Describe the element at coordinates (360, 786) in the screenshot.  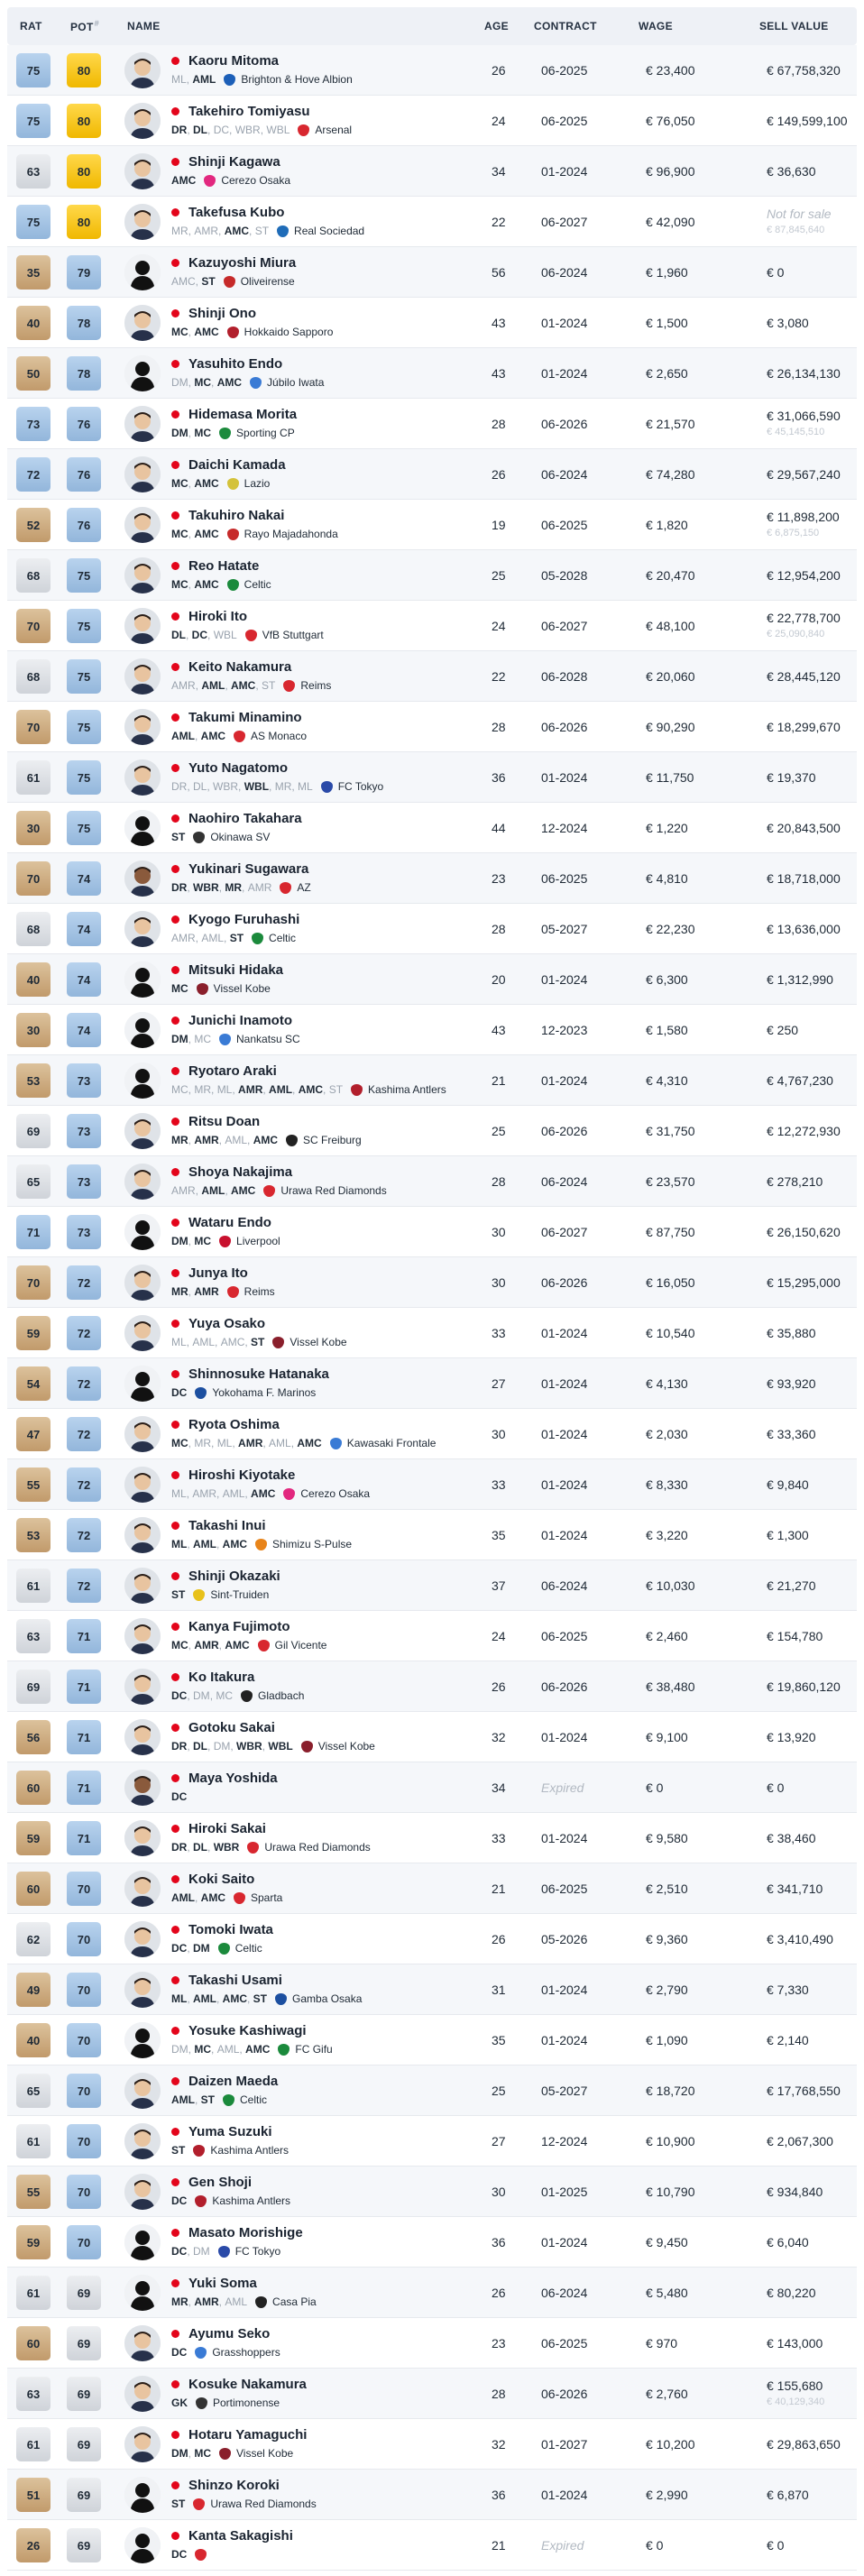
I see `club-name: FC Tokyo` at that location.